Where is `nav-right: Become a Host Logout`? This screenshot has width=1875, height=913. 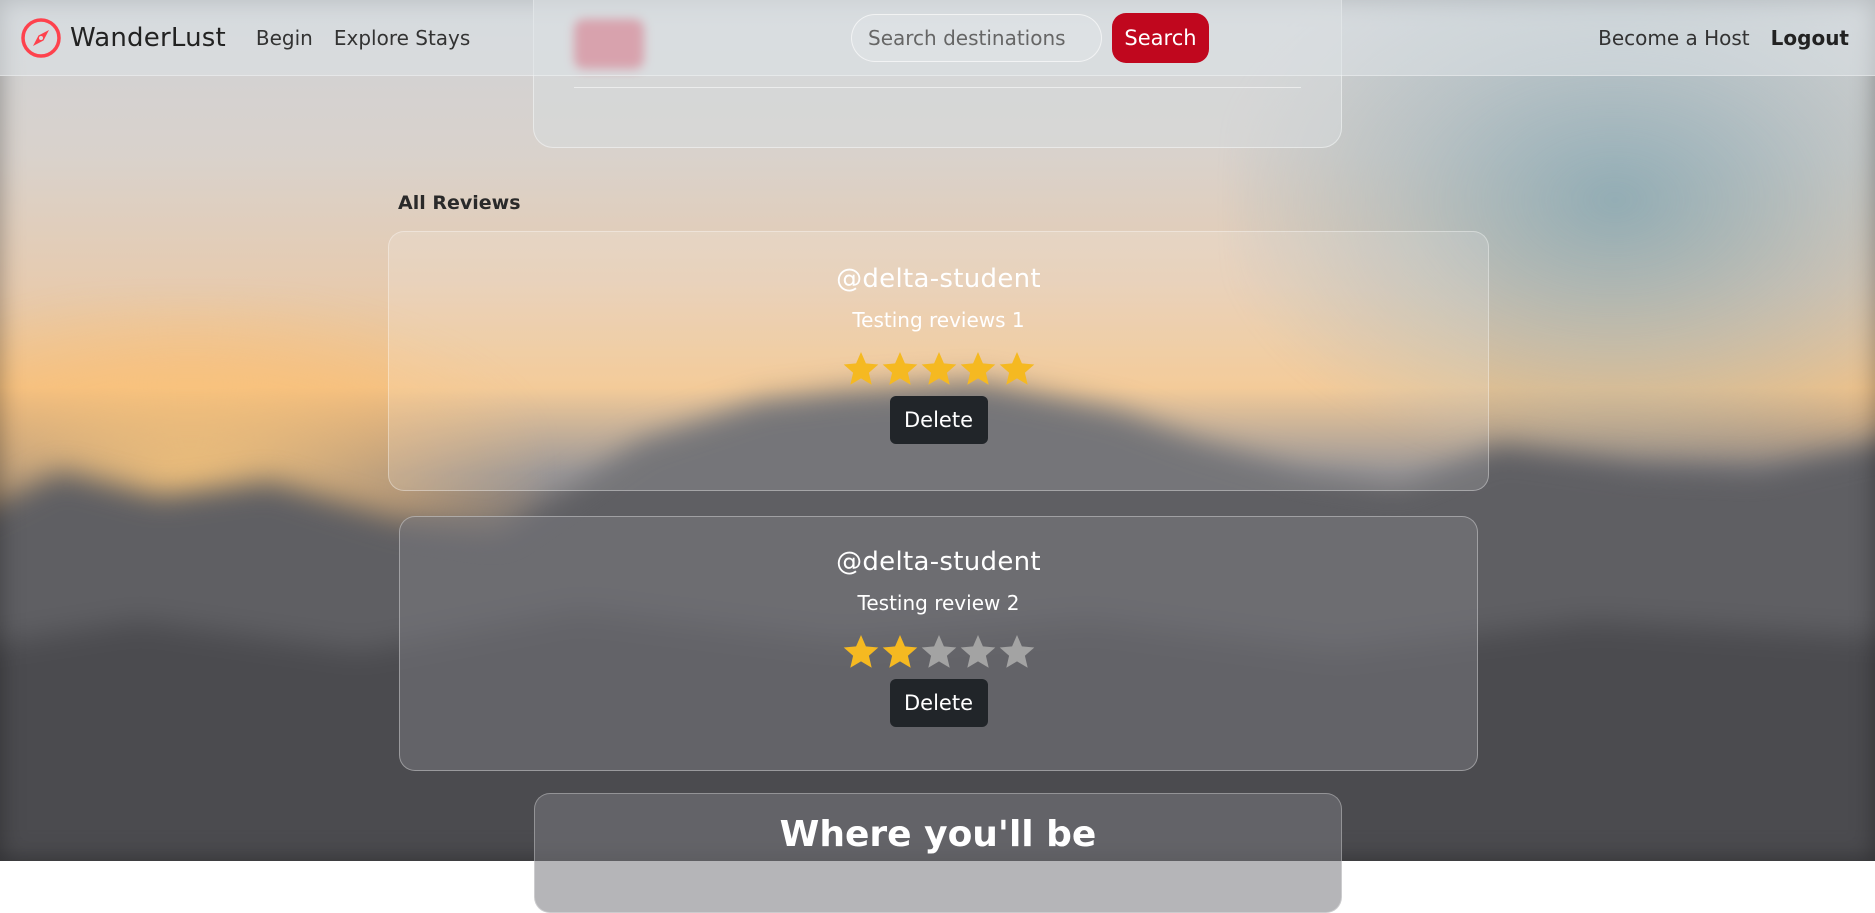 nav-right: Become a Host Logout is located at coordinates (1723, 38).